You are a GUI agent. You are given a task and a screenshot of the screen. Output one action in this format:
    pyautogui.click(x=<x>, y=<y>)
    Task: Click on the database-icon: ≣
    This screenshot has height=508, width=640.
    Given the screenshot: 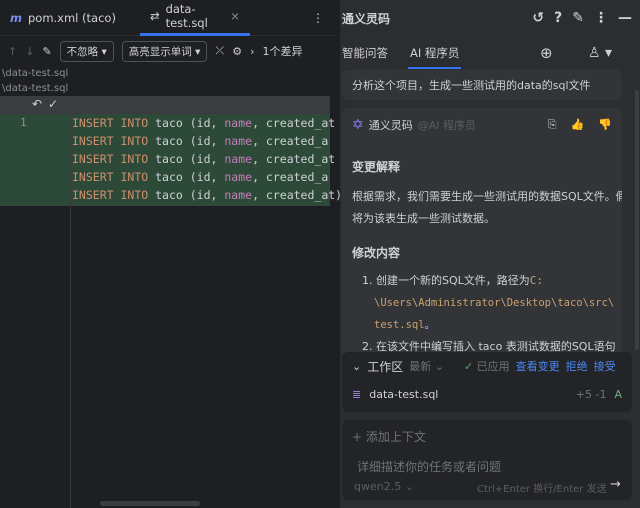 What is the action you would take?
    pyautogui.click(x=357, y=394)
    